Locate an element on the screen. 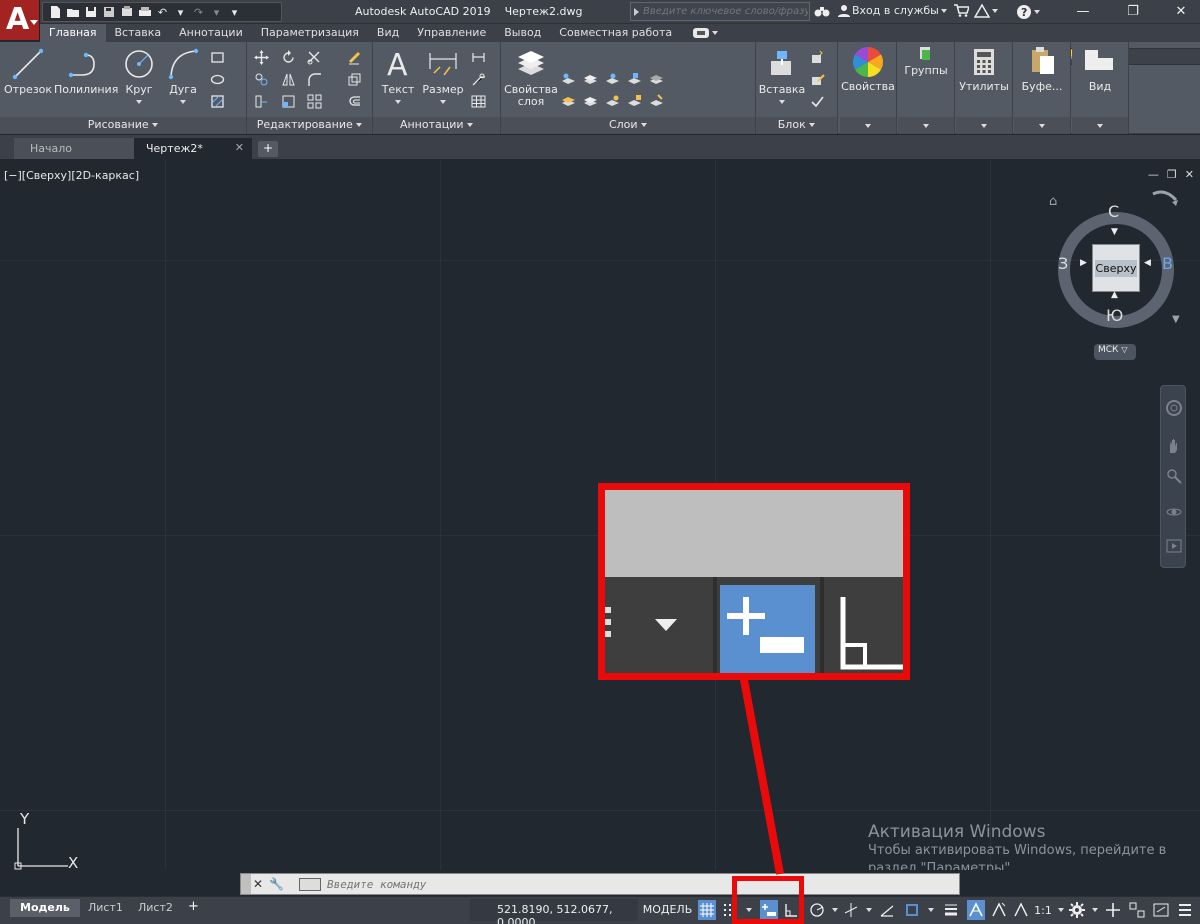 This screenshot has height=924, width=1200. command-prompt-icon is located at coordinates (310, 884).